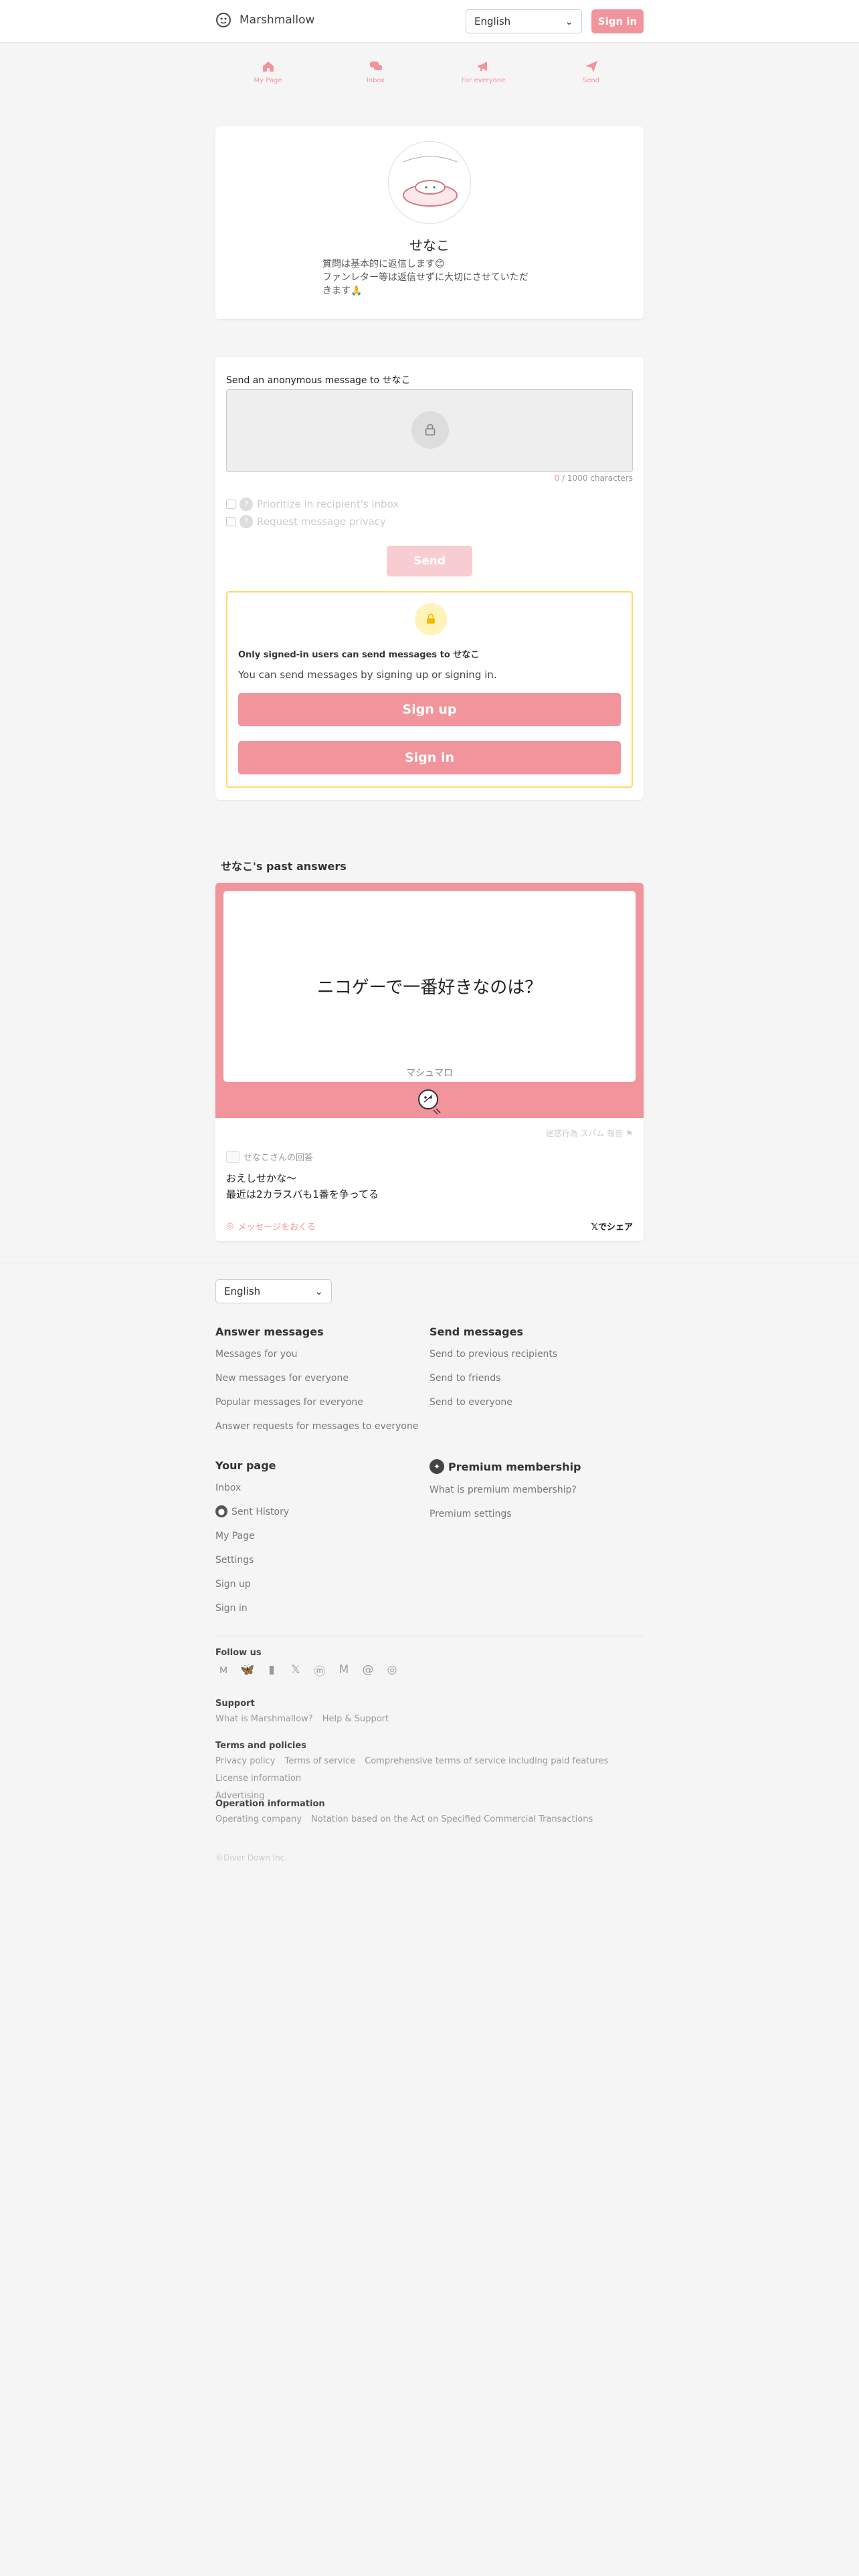 The height and width of the screenshot is (2576, 859). Describe the element at coordinates (272, 1670) in the screenshot. I see `note-icon: ▮` at that location.